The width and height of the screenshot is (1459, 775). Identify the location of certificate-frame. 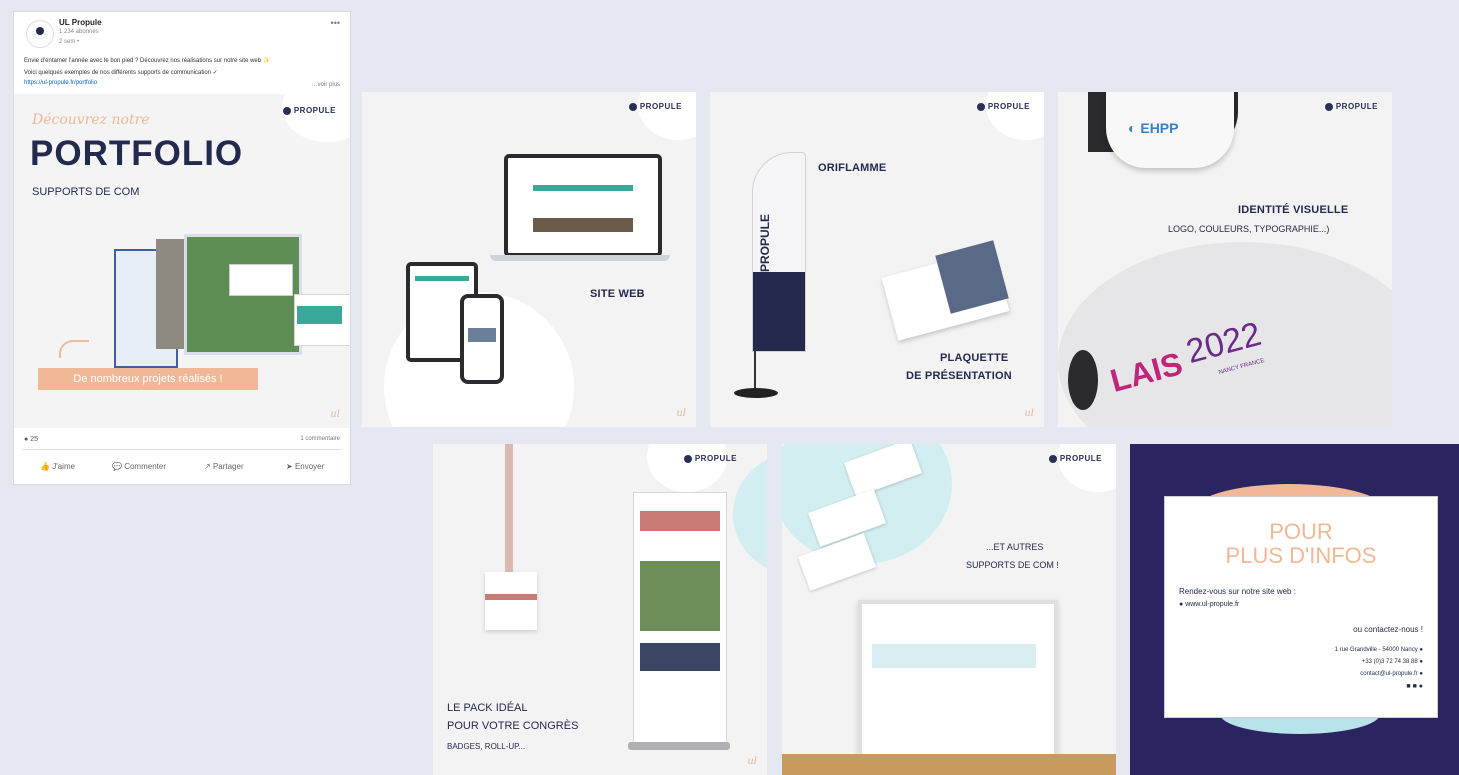
(958, 680).